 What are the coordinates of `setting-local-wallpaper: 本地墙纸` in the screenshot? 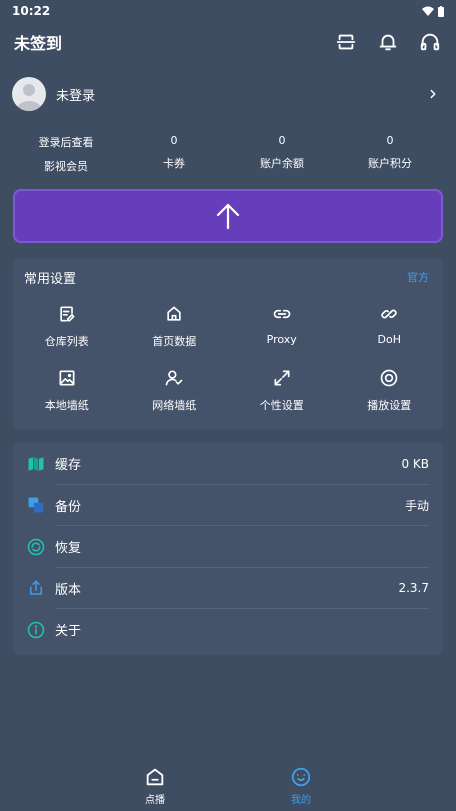 It's located at (67, 396).